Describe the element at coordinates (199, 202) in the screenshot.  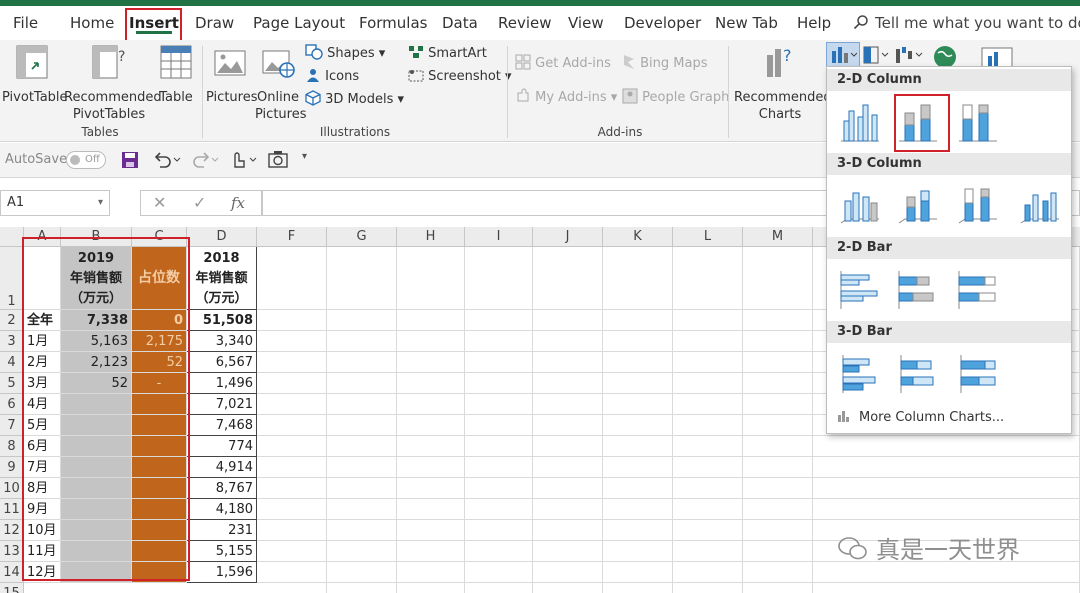
I see `enter-icon: ✓` at that location.